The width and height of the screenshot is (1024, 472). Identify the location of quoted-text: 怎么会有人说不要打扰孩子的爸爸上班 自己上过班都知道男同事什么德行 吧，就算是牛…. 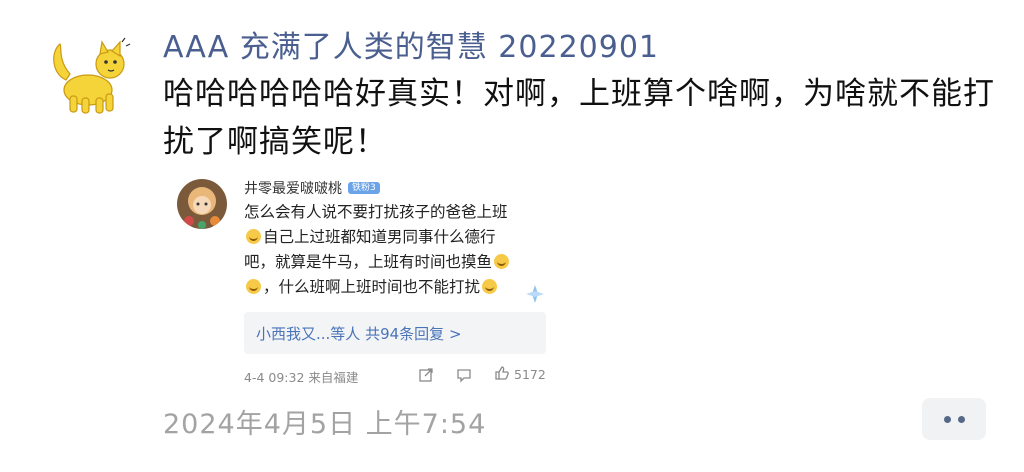
(399, 250).